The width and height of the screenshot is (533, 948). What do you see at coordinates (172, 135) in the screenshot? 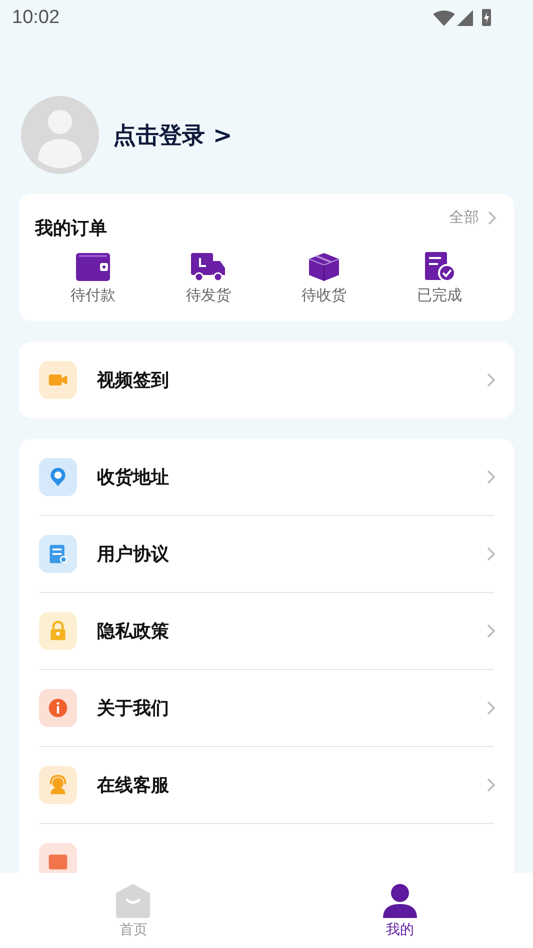
I see `login-link: 点击登录 >` at bounding box center [172, 135].